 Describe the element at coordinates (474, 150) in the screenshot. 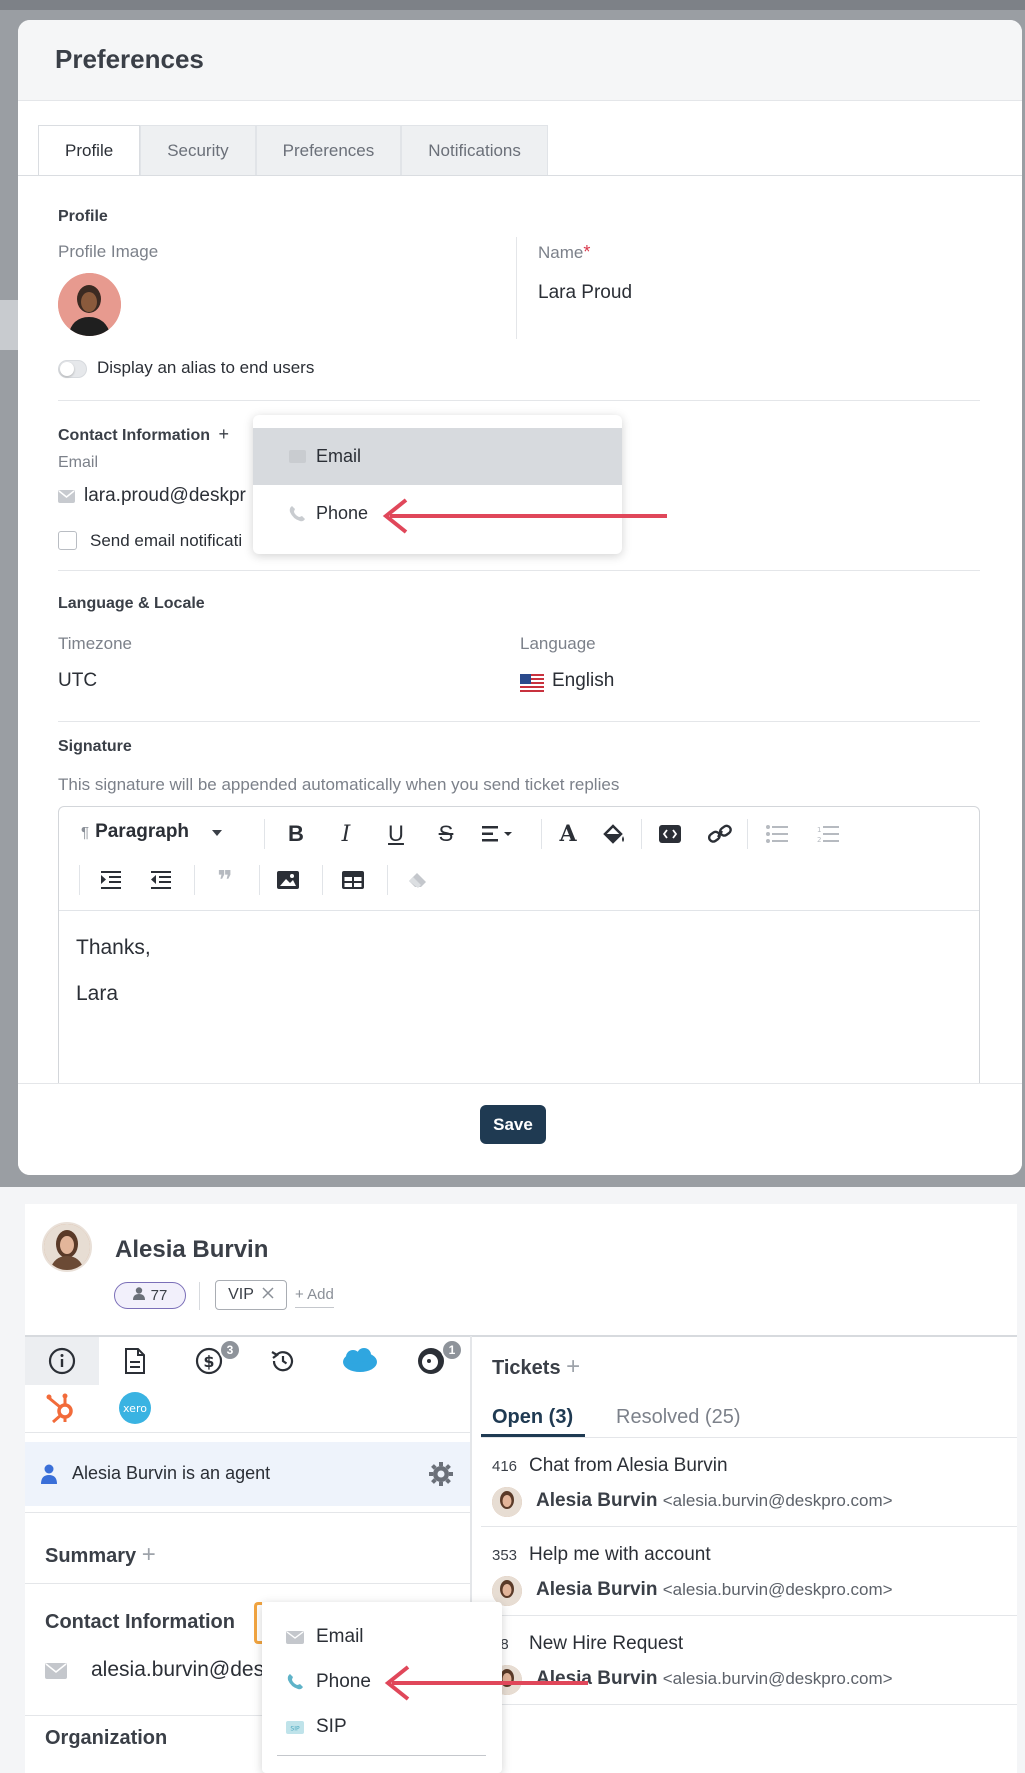

I see `tab-notifications: Notifications` at that location.